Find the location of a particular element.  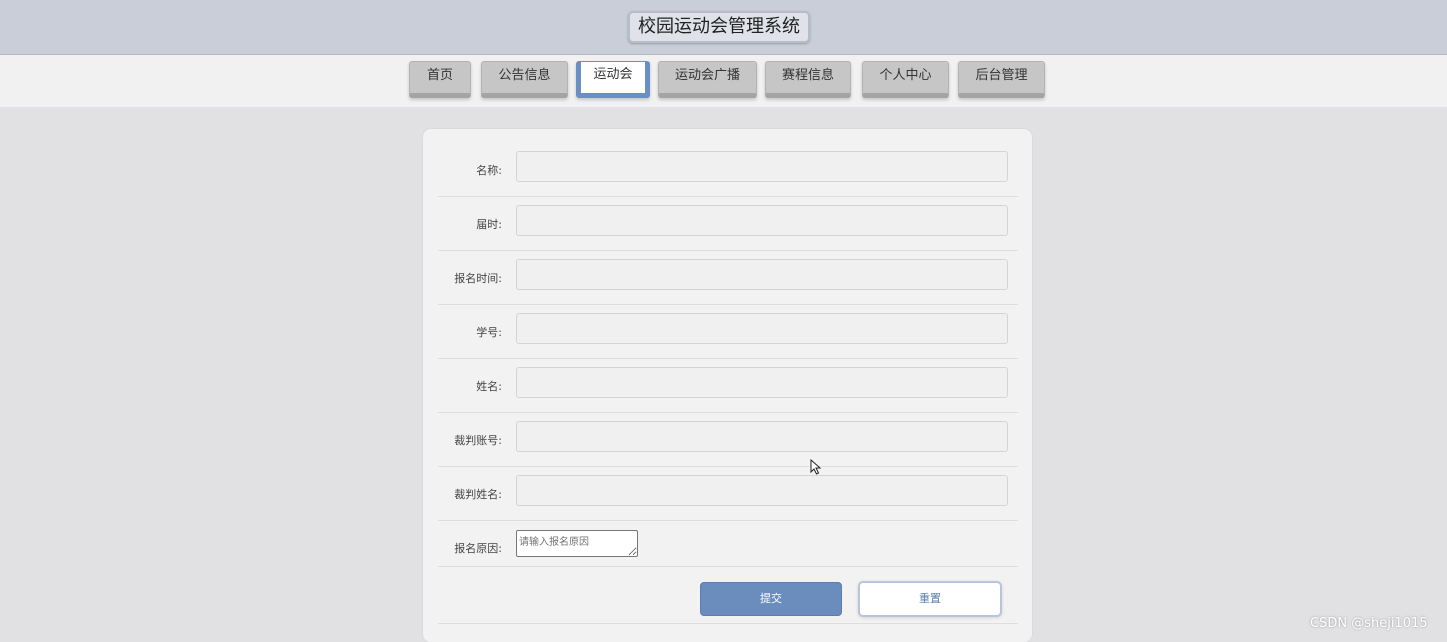

tab-admin: 后台管理 is located at coordinates (1001, 79).